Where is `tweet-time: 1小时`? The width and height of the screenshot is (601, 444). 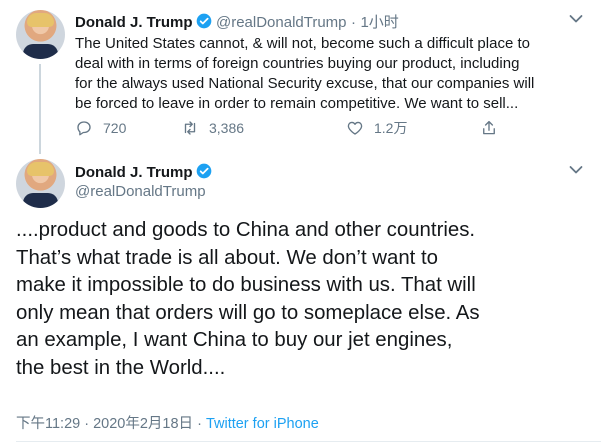
tweet-time: 1小时 is located at coordinates (379, 22).